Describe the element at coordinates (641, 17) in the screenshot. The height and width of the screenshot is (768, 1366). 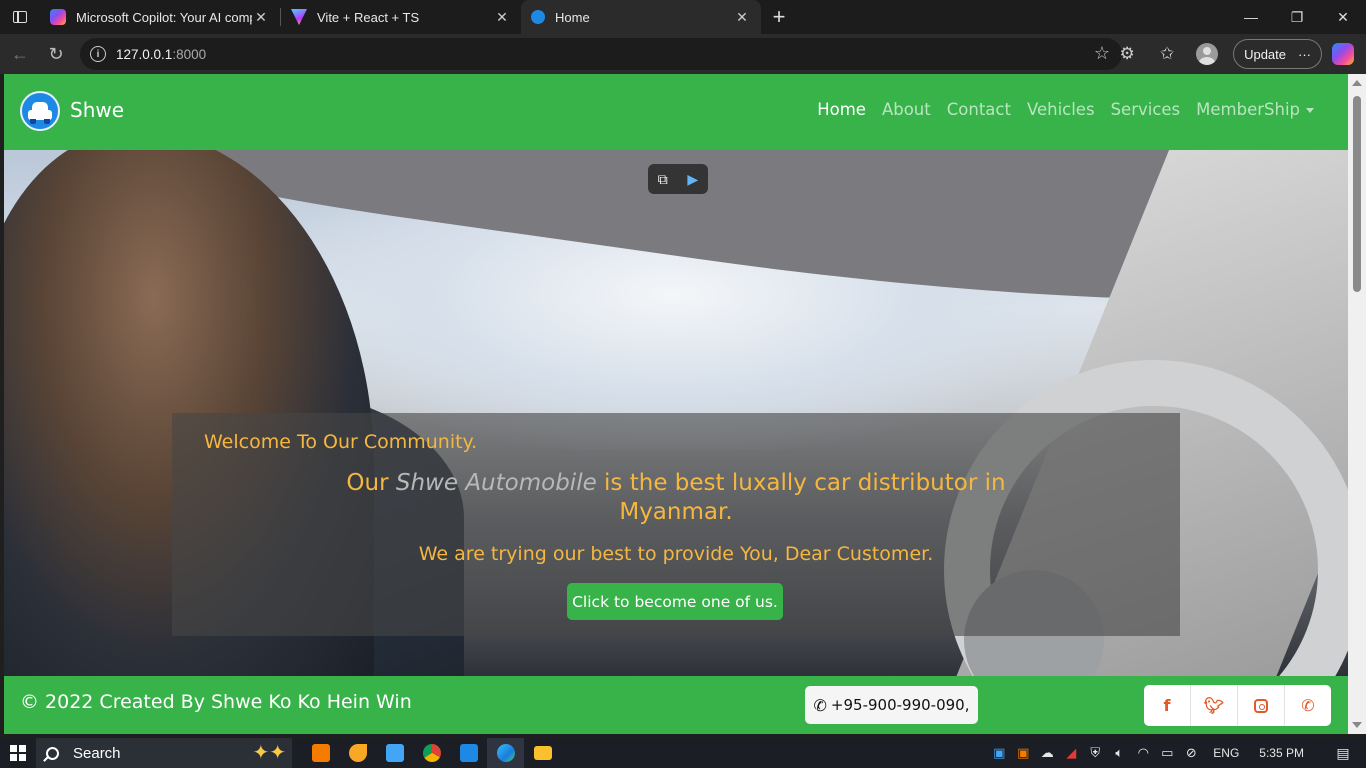
I see `tab-home: Home ✕` at that location.